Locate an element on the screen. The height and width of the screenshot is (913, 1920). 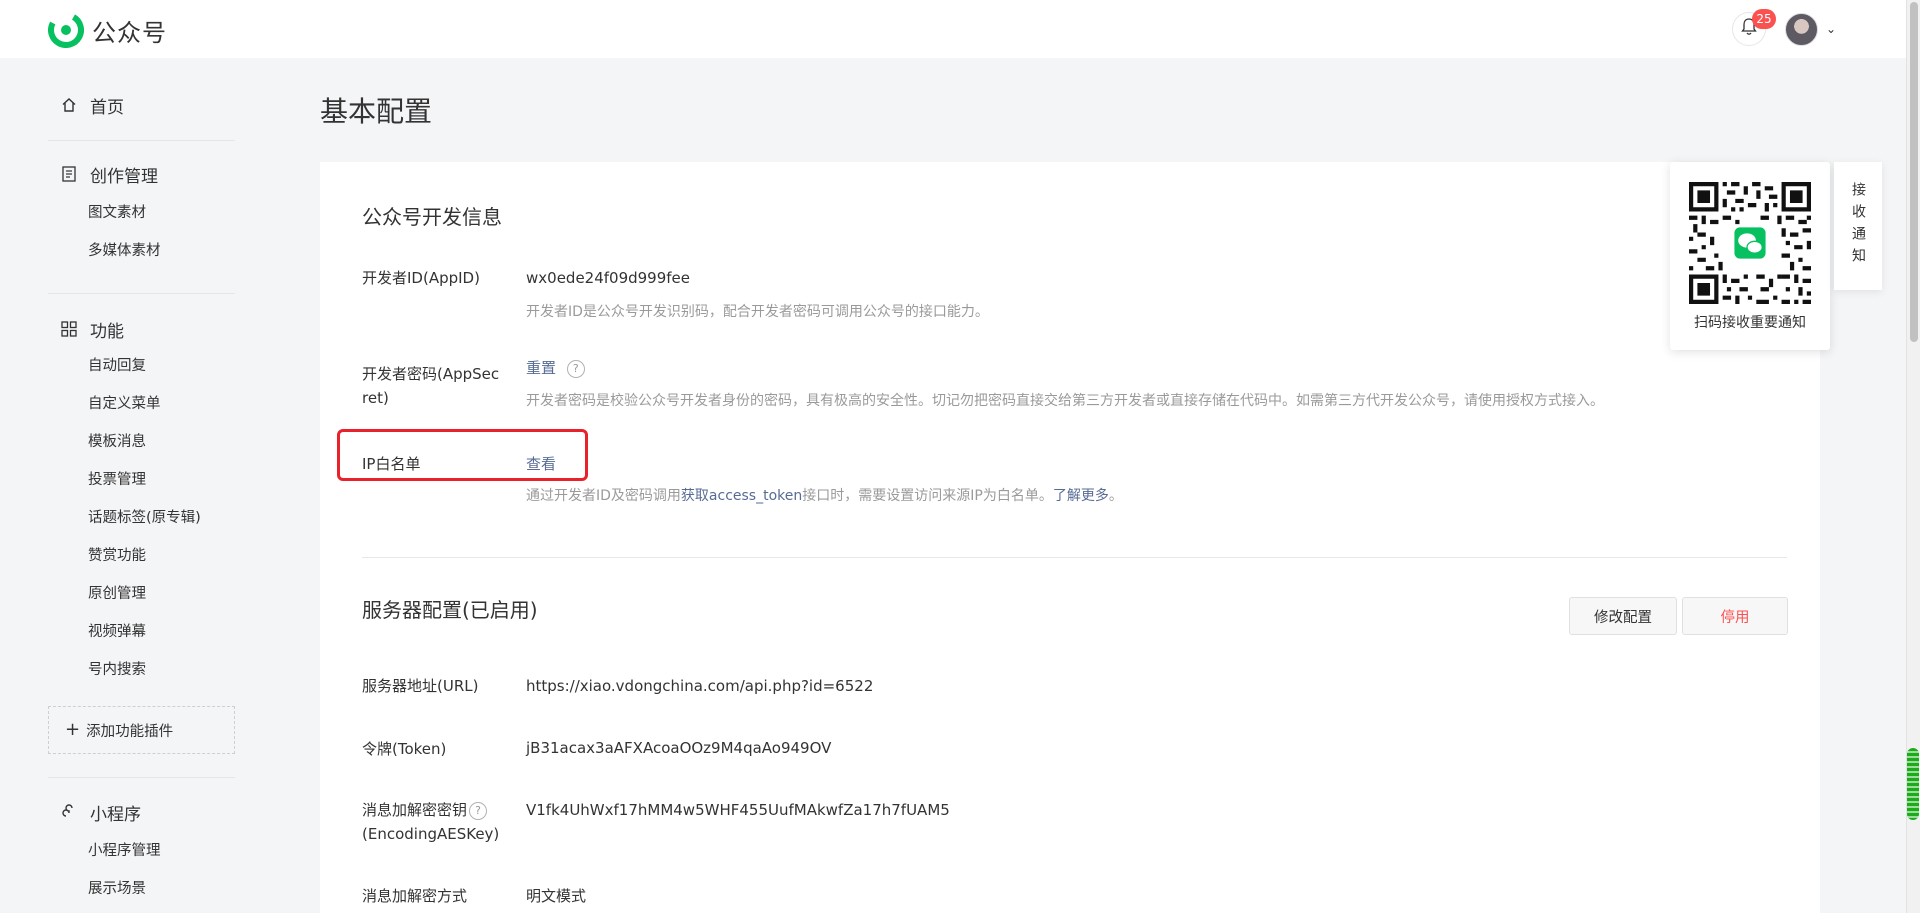
avatar is located at coordinates (1801, 29).